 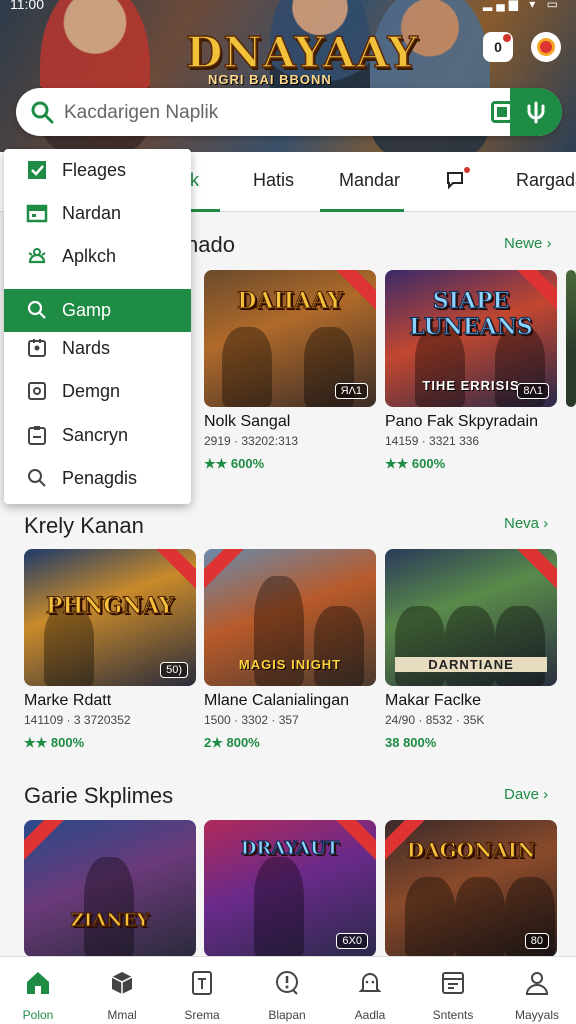 I want to click on game-logo: DAIIAAY, so click(x=290, y=301).